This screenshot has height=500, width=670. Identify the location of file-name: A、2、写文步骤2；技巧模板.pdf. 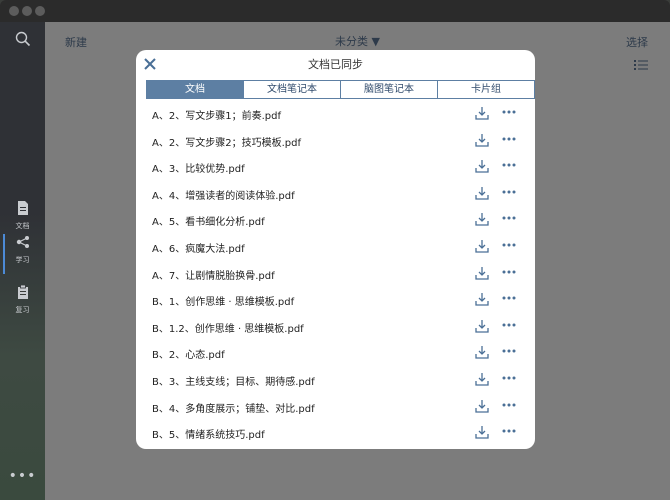
(226, 143).